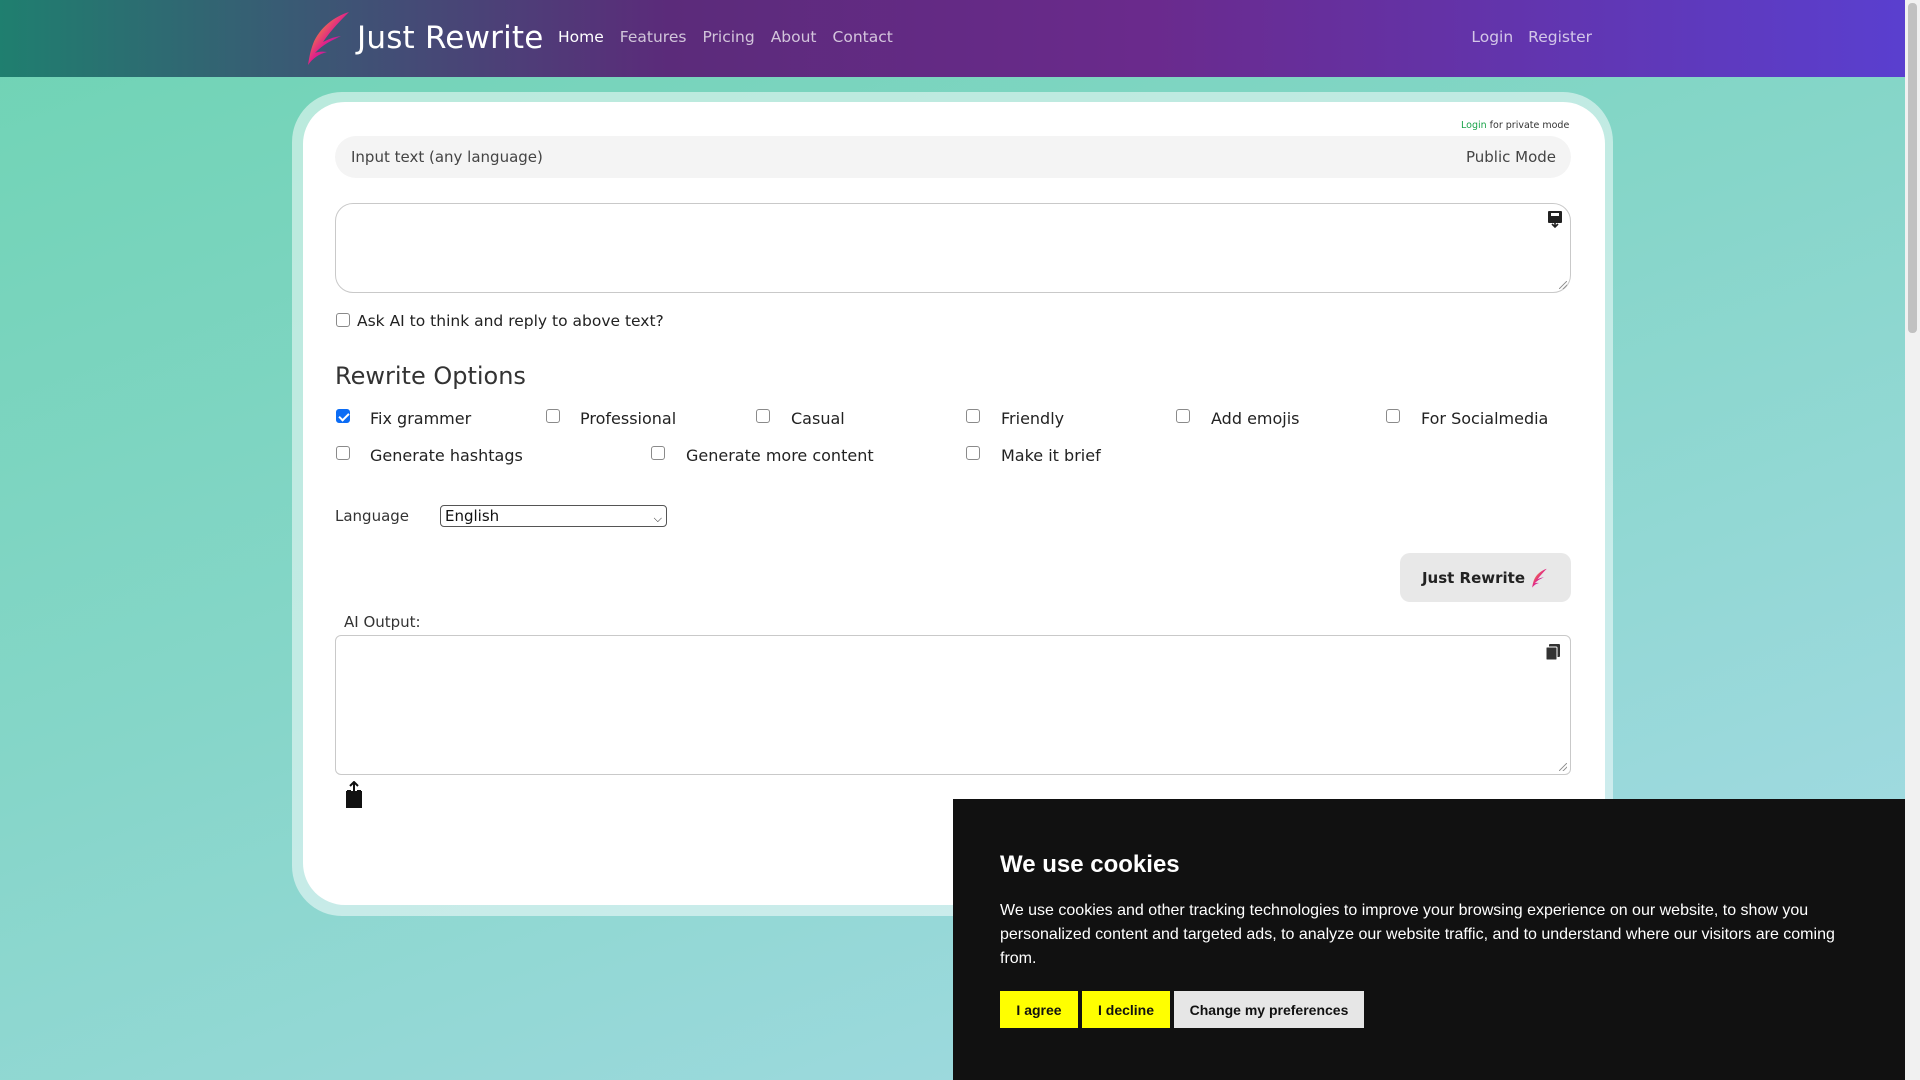 This screenshot has width=1920, height=1080. I want to click on output-textarea, so click(953, 705).